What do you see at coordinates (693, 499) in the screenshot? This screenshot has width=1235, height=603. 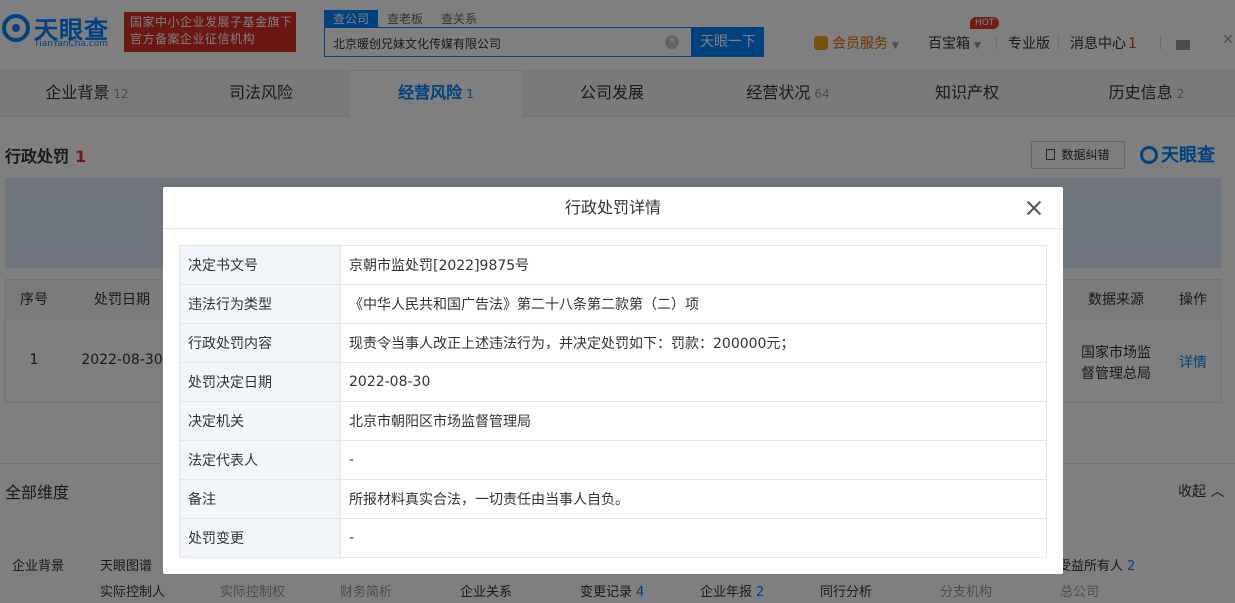 I see `field-value: 所报材料真实合法，一切责任由当事人自负。` at bounding box center [693, 499].